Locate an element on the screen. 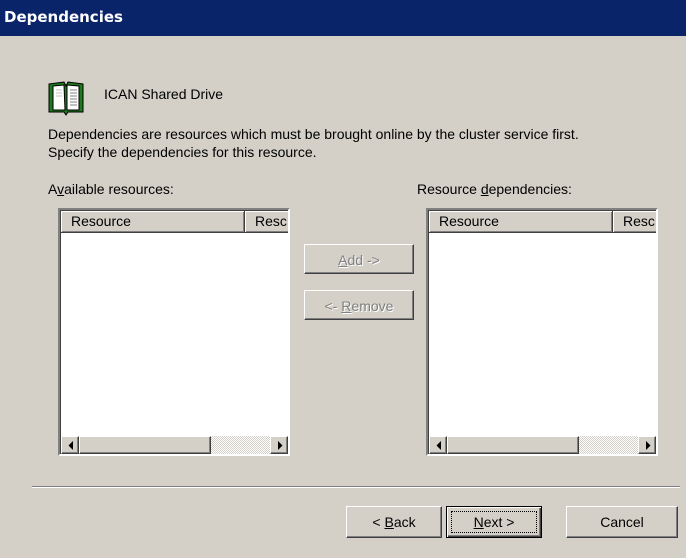 Image resolution: width=686 pixels, height=558 pixels. cancel-button: Cancel is located at coordinates (622, 522).